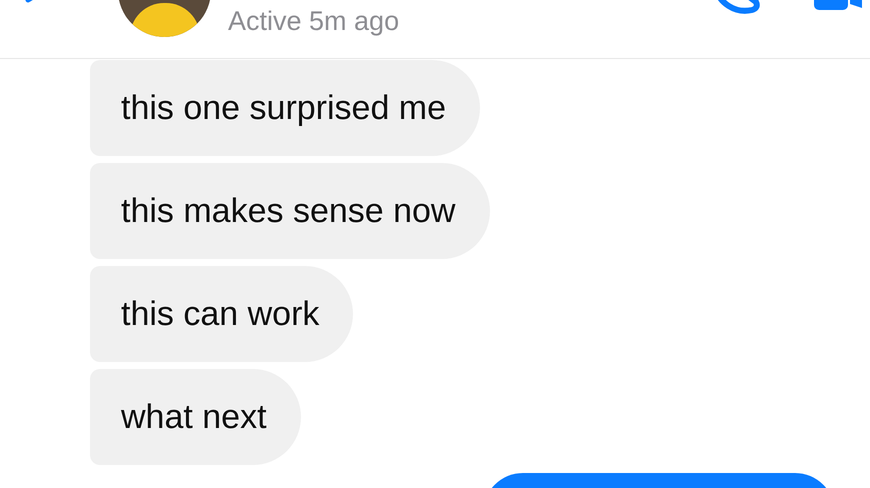  Describe the element at coordinates (290, 211) in the screenshot. I see `message-bubble: this makes sense now` at that location.